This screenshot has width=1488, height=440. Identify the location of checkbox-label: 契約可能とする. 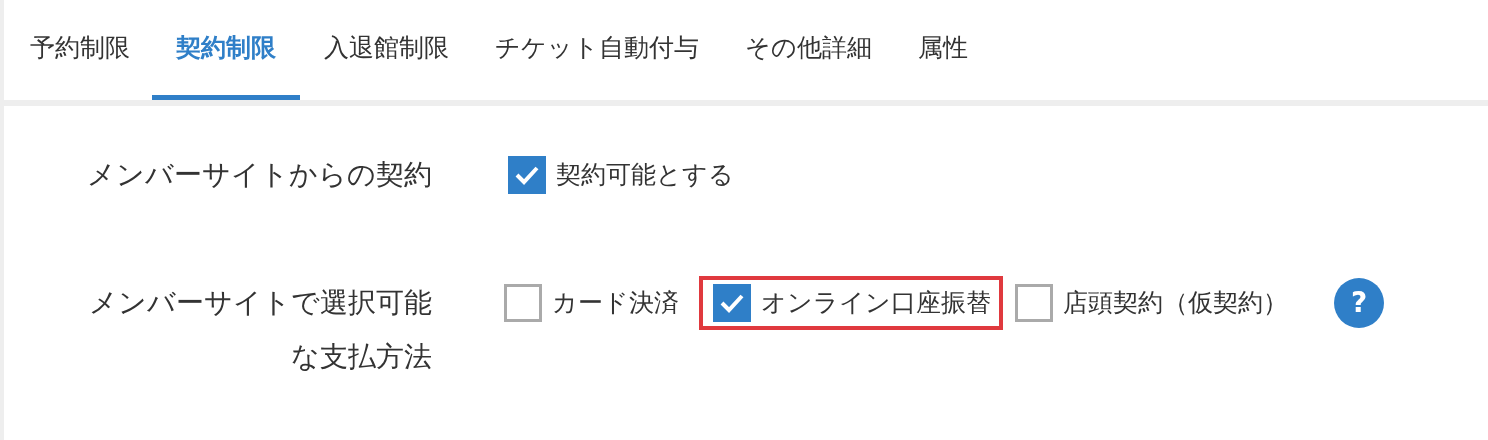
(645, 175).